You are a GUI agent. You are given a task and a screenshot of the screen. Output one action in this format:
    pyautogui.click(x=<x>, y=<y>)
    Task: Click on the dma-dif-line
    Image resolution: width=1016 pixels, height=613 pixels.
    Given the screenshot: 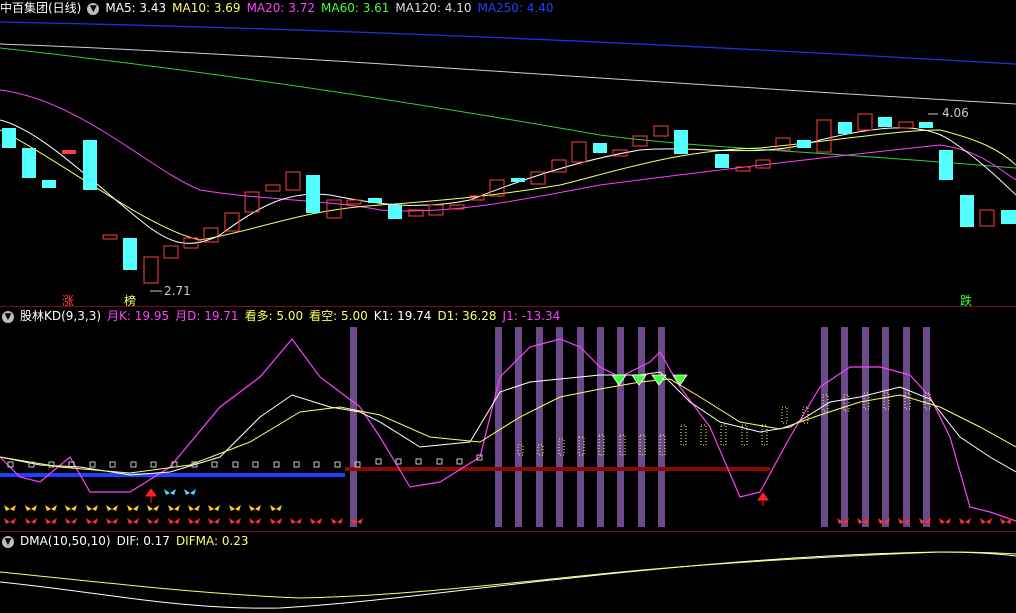 What is the action you would take?
    pyautogui.click(x=508, y=580)
    